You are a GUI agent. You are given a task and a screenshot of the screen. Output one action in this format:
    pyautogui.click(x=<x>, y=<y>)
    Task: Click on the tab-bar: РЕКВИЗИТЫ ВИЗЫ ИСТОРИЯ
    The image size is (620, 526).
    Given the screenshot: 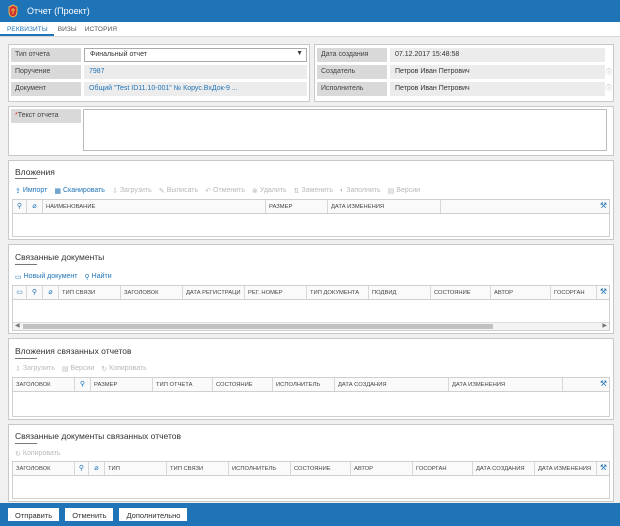 What is the action you would take?
    pyautogui.click(x=310, y=29)
    